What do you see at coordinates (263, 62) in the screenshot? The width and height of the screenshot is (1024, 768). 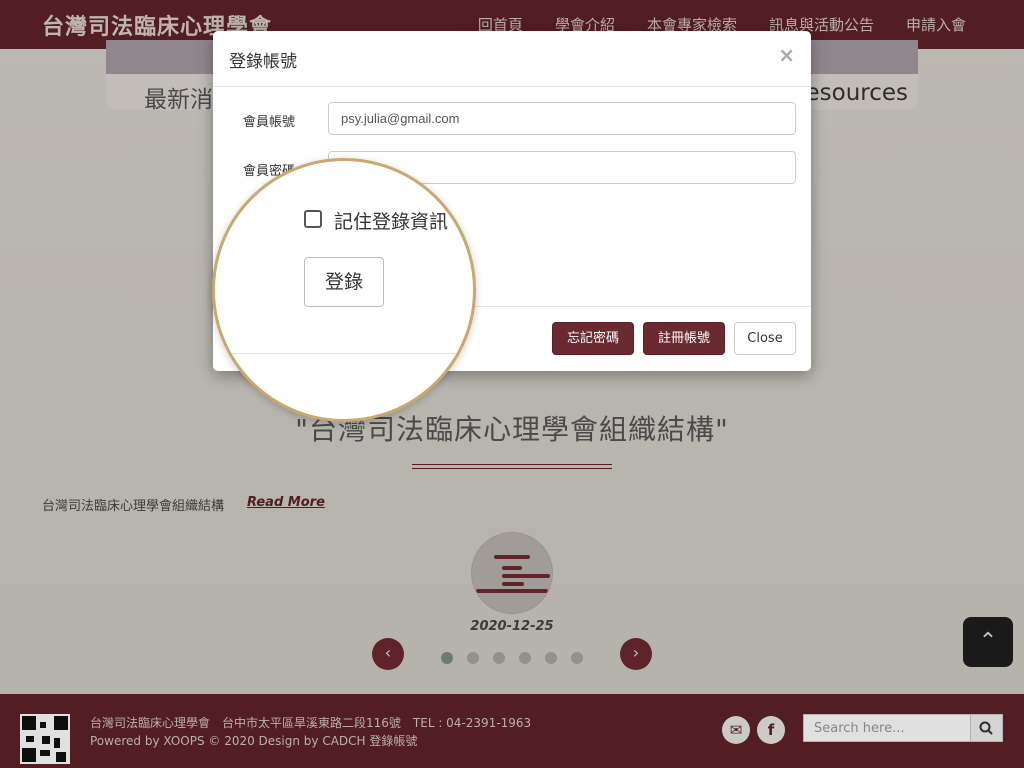 I see `modal-title: 登錄帳號` at bounding box center [263, 62].